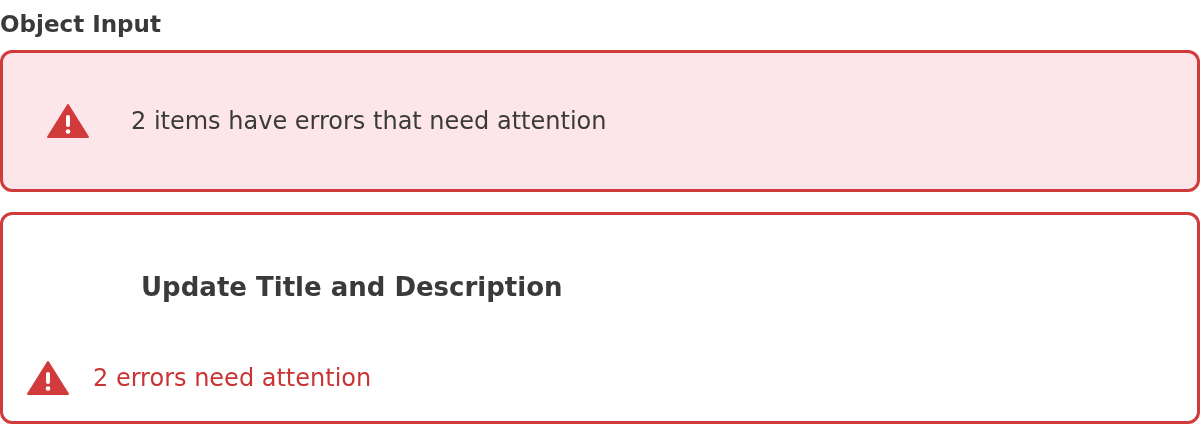 This screenshot has width=1200, height=430. Describe the element at coordinates (352, 287) in the screenshot. I see `item-title: Update Title and Description` at that location.